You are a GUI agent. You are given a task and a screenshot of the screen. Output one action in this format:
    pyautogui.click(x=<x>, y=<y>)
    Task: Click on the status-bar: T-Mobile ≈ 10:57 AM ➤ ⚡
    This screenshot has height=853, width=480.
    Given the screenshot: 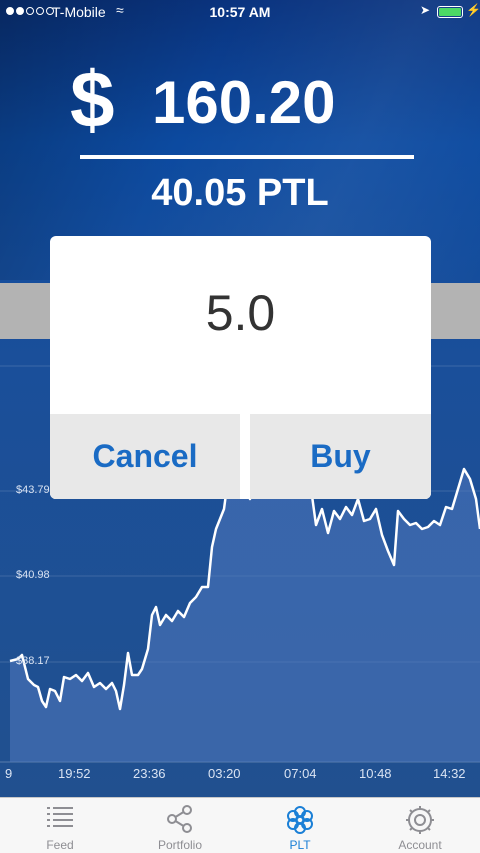 What is the action you would take?
    pyautogui.click(x=240, y=12)
    